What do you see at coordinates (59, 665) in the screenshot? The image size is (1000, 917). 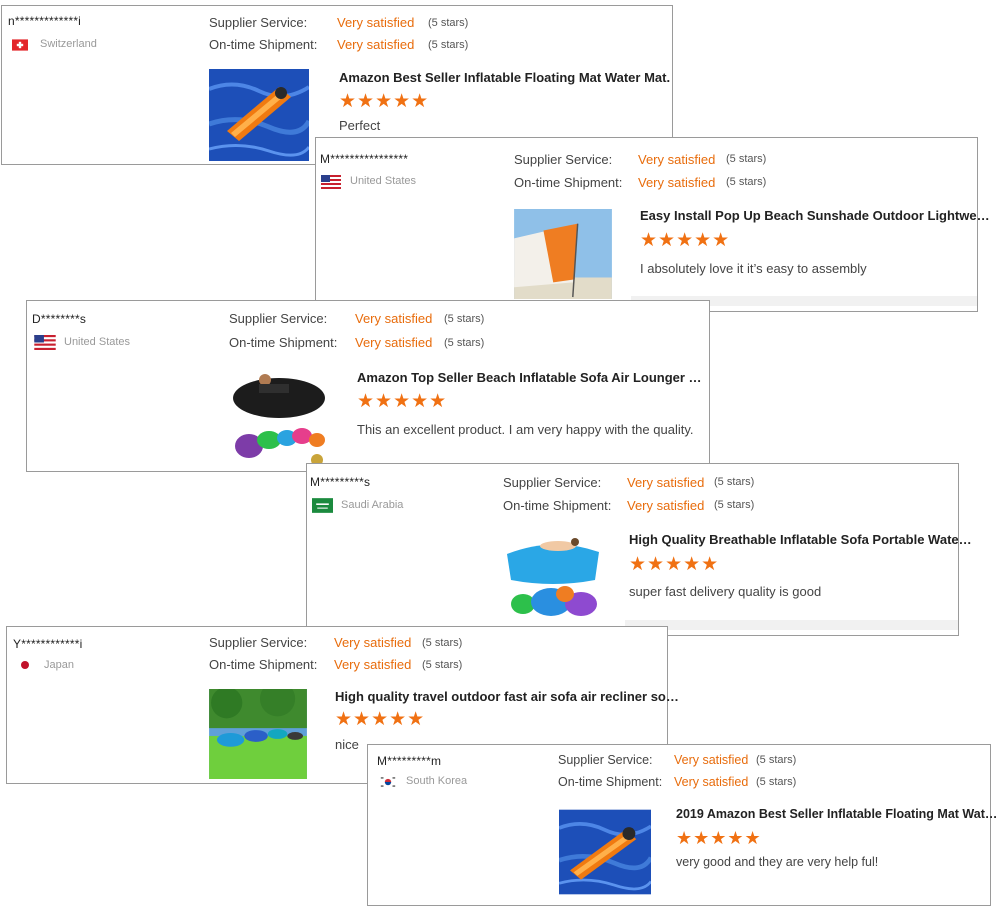 I see `buyer-country: Japan` at bounding box center [59, 665].